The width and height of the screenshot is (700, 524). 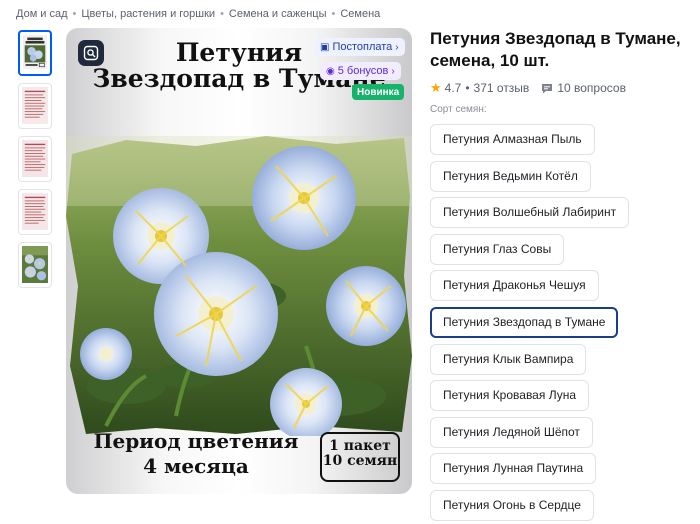 I want to click on blooming-period-line-2: 4 месяца, so click(x=196, y=466).